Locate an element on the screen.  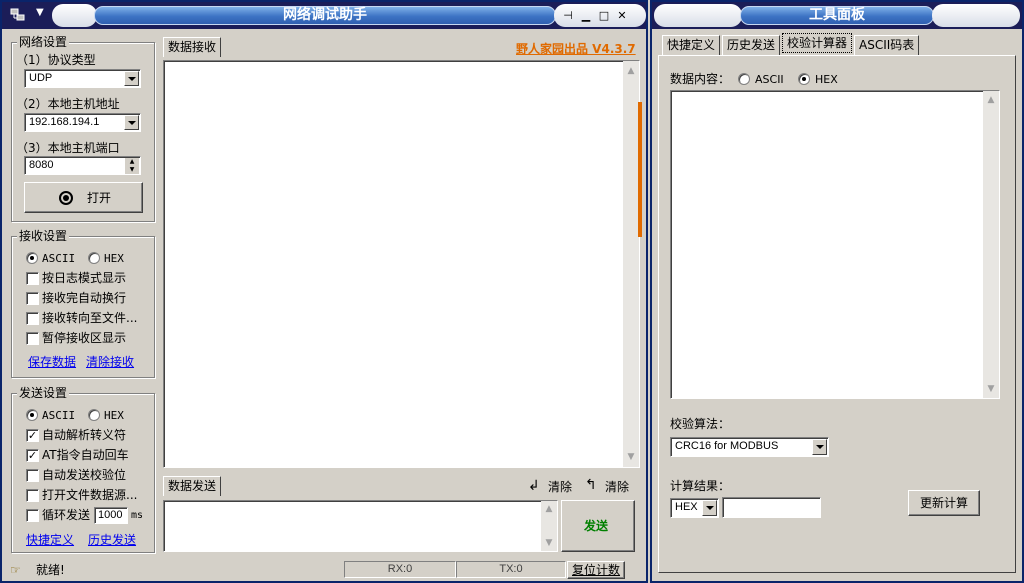
main-titlebar: ▼ 网络调试助手 ⊣ ▁ □ ✕ is located at coordinates (324, 15).